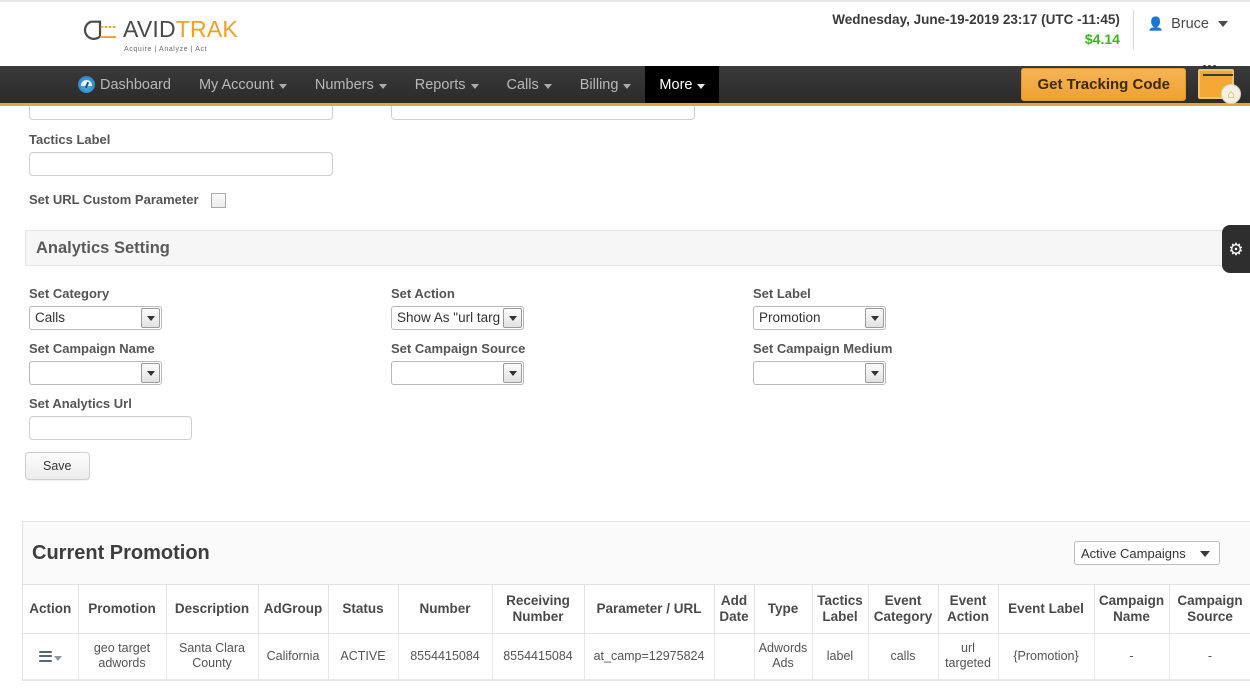 The height and width of the screenshot is (690, 1250). What do you see at coordinates (363, 609) in the screenshot?
I see `col-status: Status` at bounding box center [363, 609].